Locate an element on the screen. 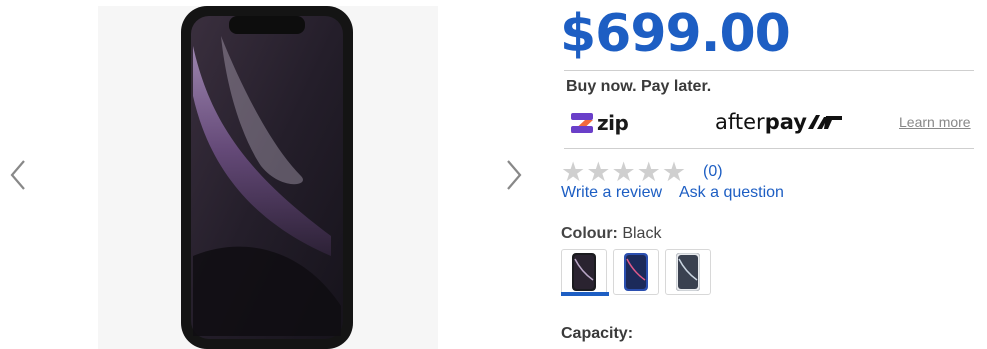  star-rating: ★ ★ ★ ★ ★ is located at coordinates (624, 172).